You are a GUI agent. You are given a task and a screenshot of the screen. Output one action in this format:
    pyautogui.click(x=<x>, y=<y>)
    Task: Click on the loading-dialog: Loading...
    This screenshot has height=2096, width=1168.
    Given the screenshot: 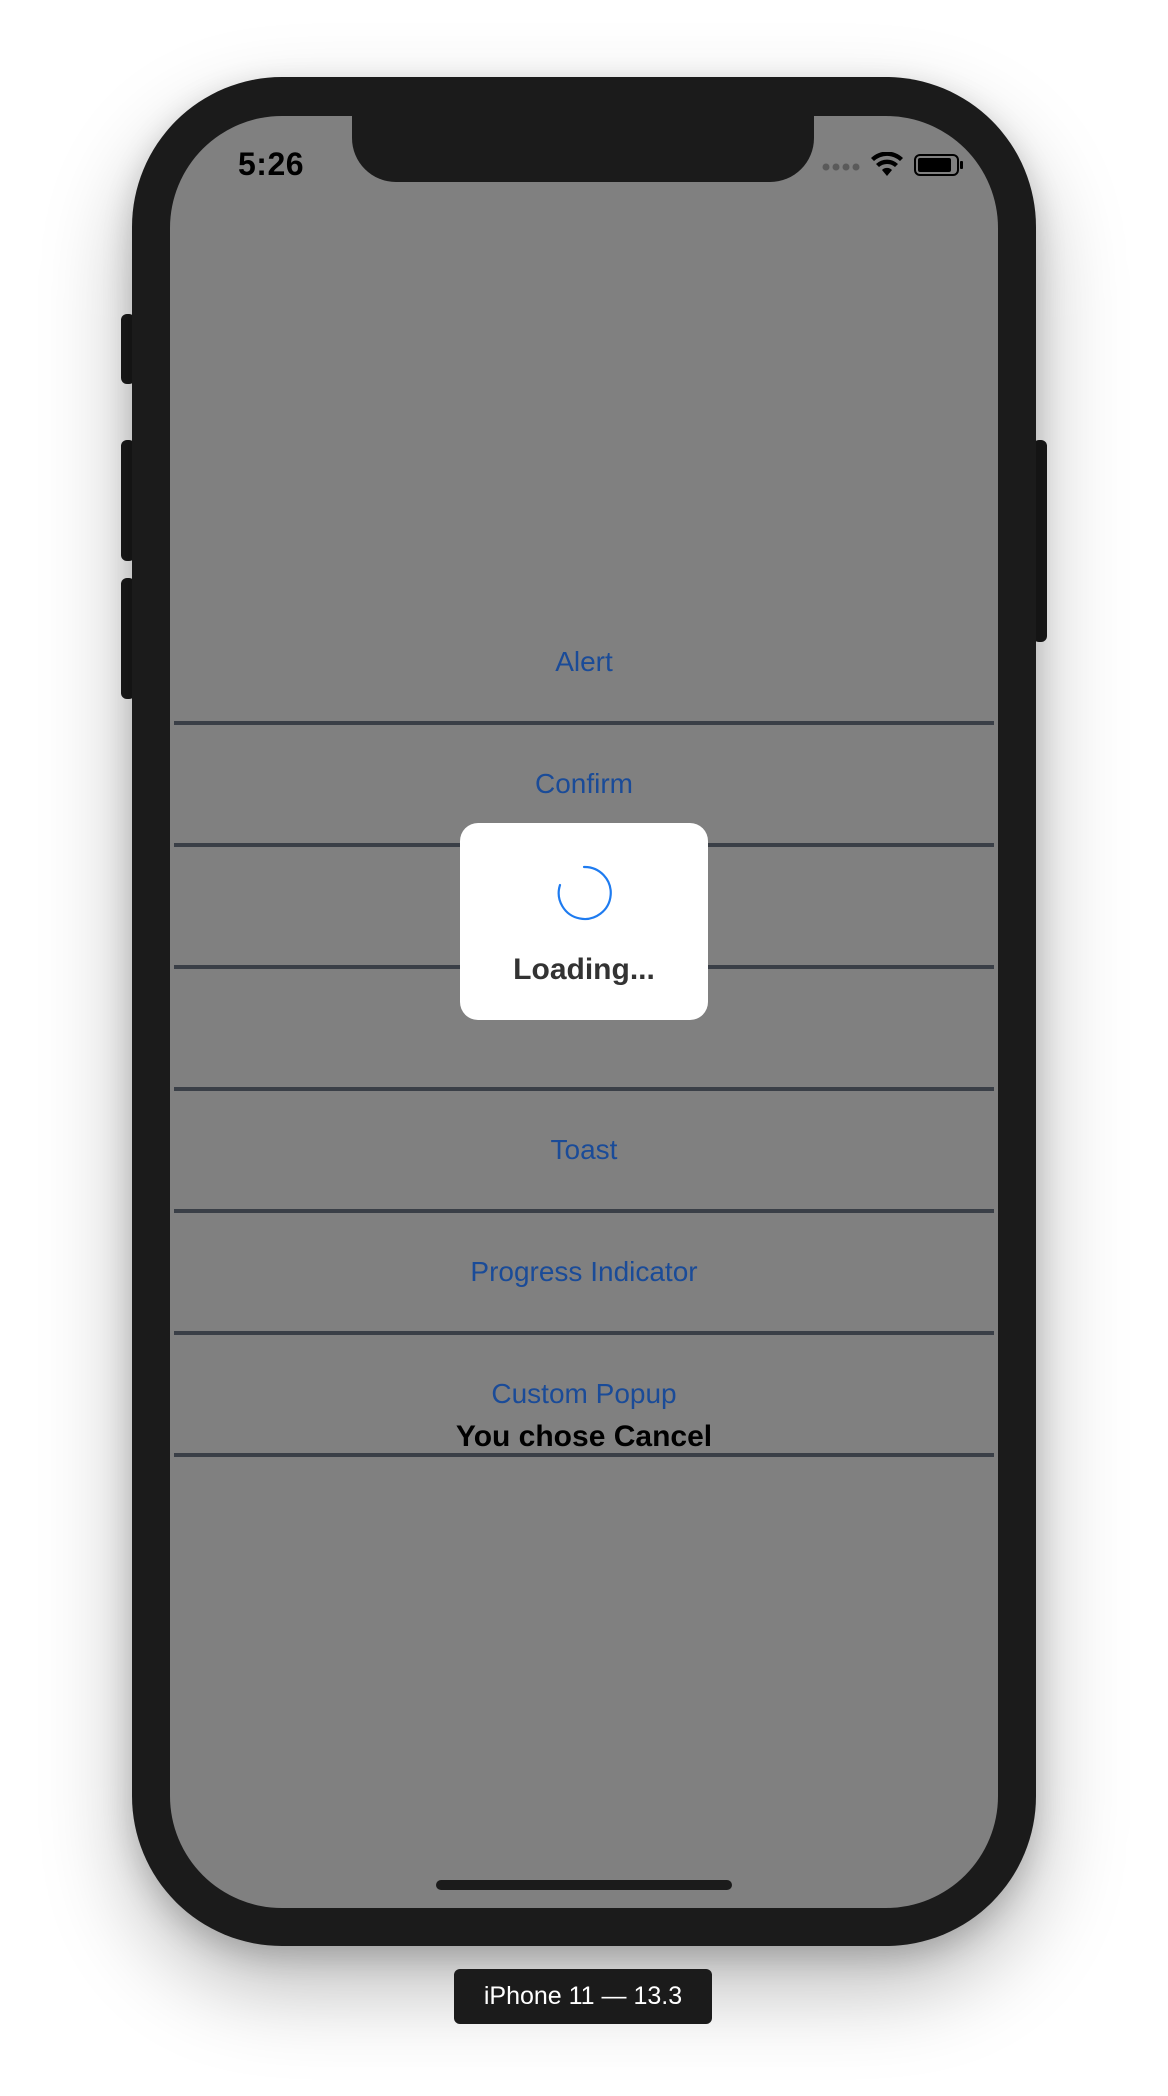 What is the action you would take?
    pyautogui.click(x=584, y=921)
    